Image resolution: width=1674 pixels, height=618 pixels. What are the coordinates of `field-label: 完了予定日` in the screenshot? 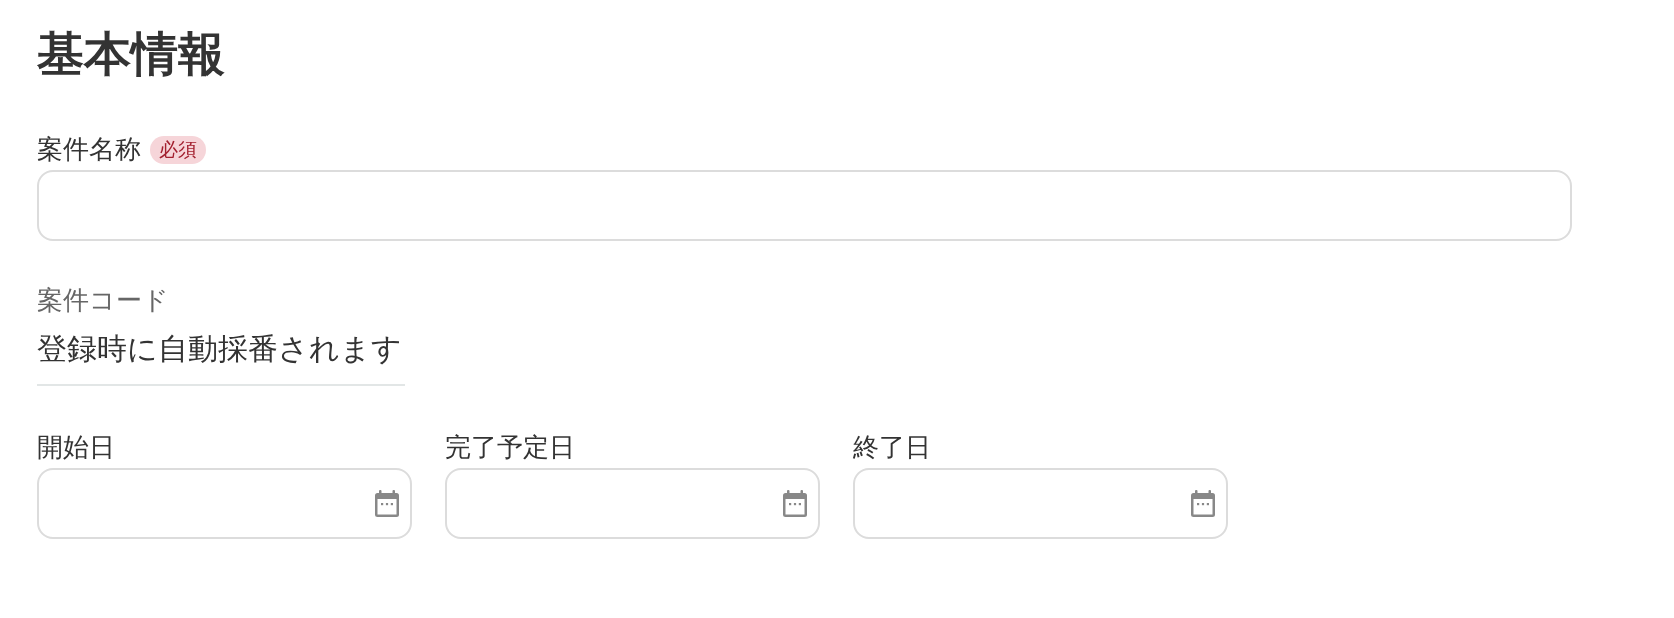 It's located at (510, 448).